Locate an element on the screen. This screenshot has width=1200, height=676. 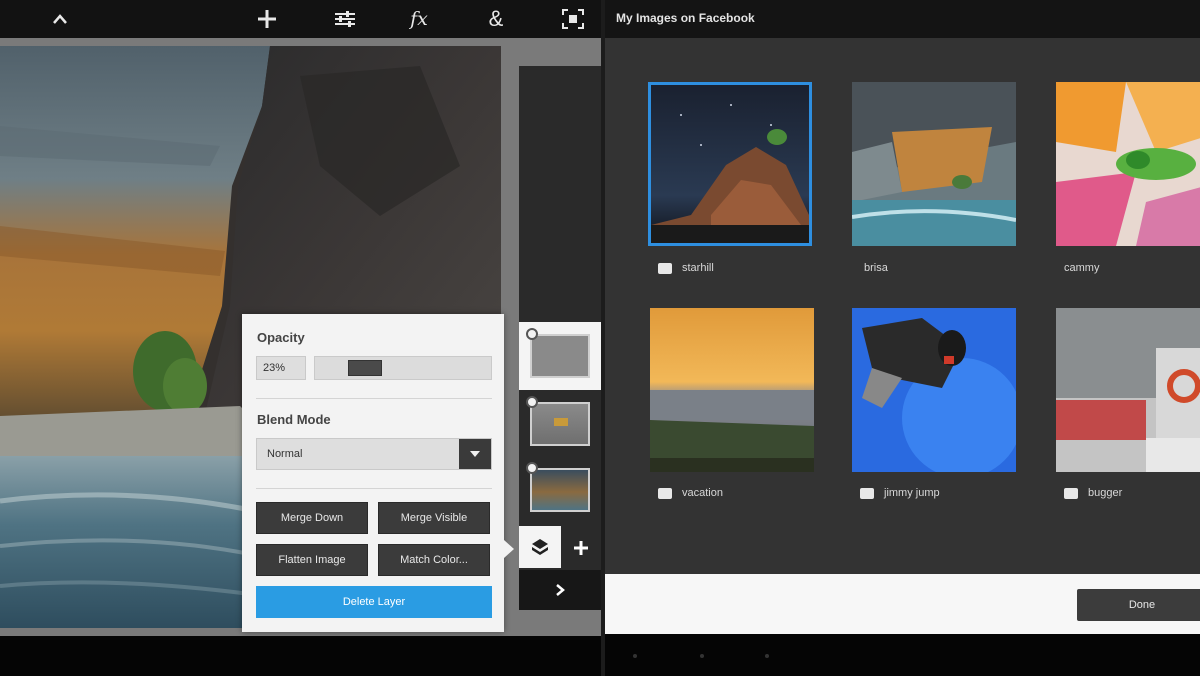
blend-mode-label: Blend Mode is located at coordinates (294, 419).